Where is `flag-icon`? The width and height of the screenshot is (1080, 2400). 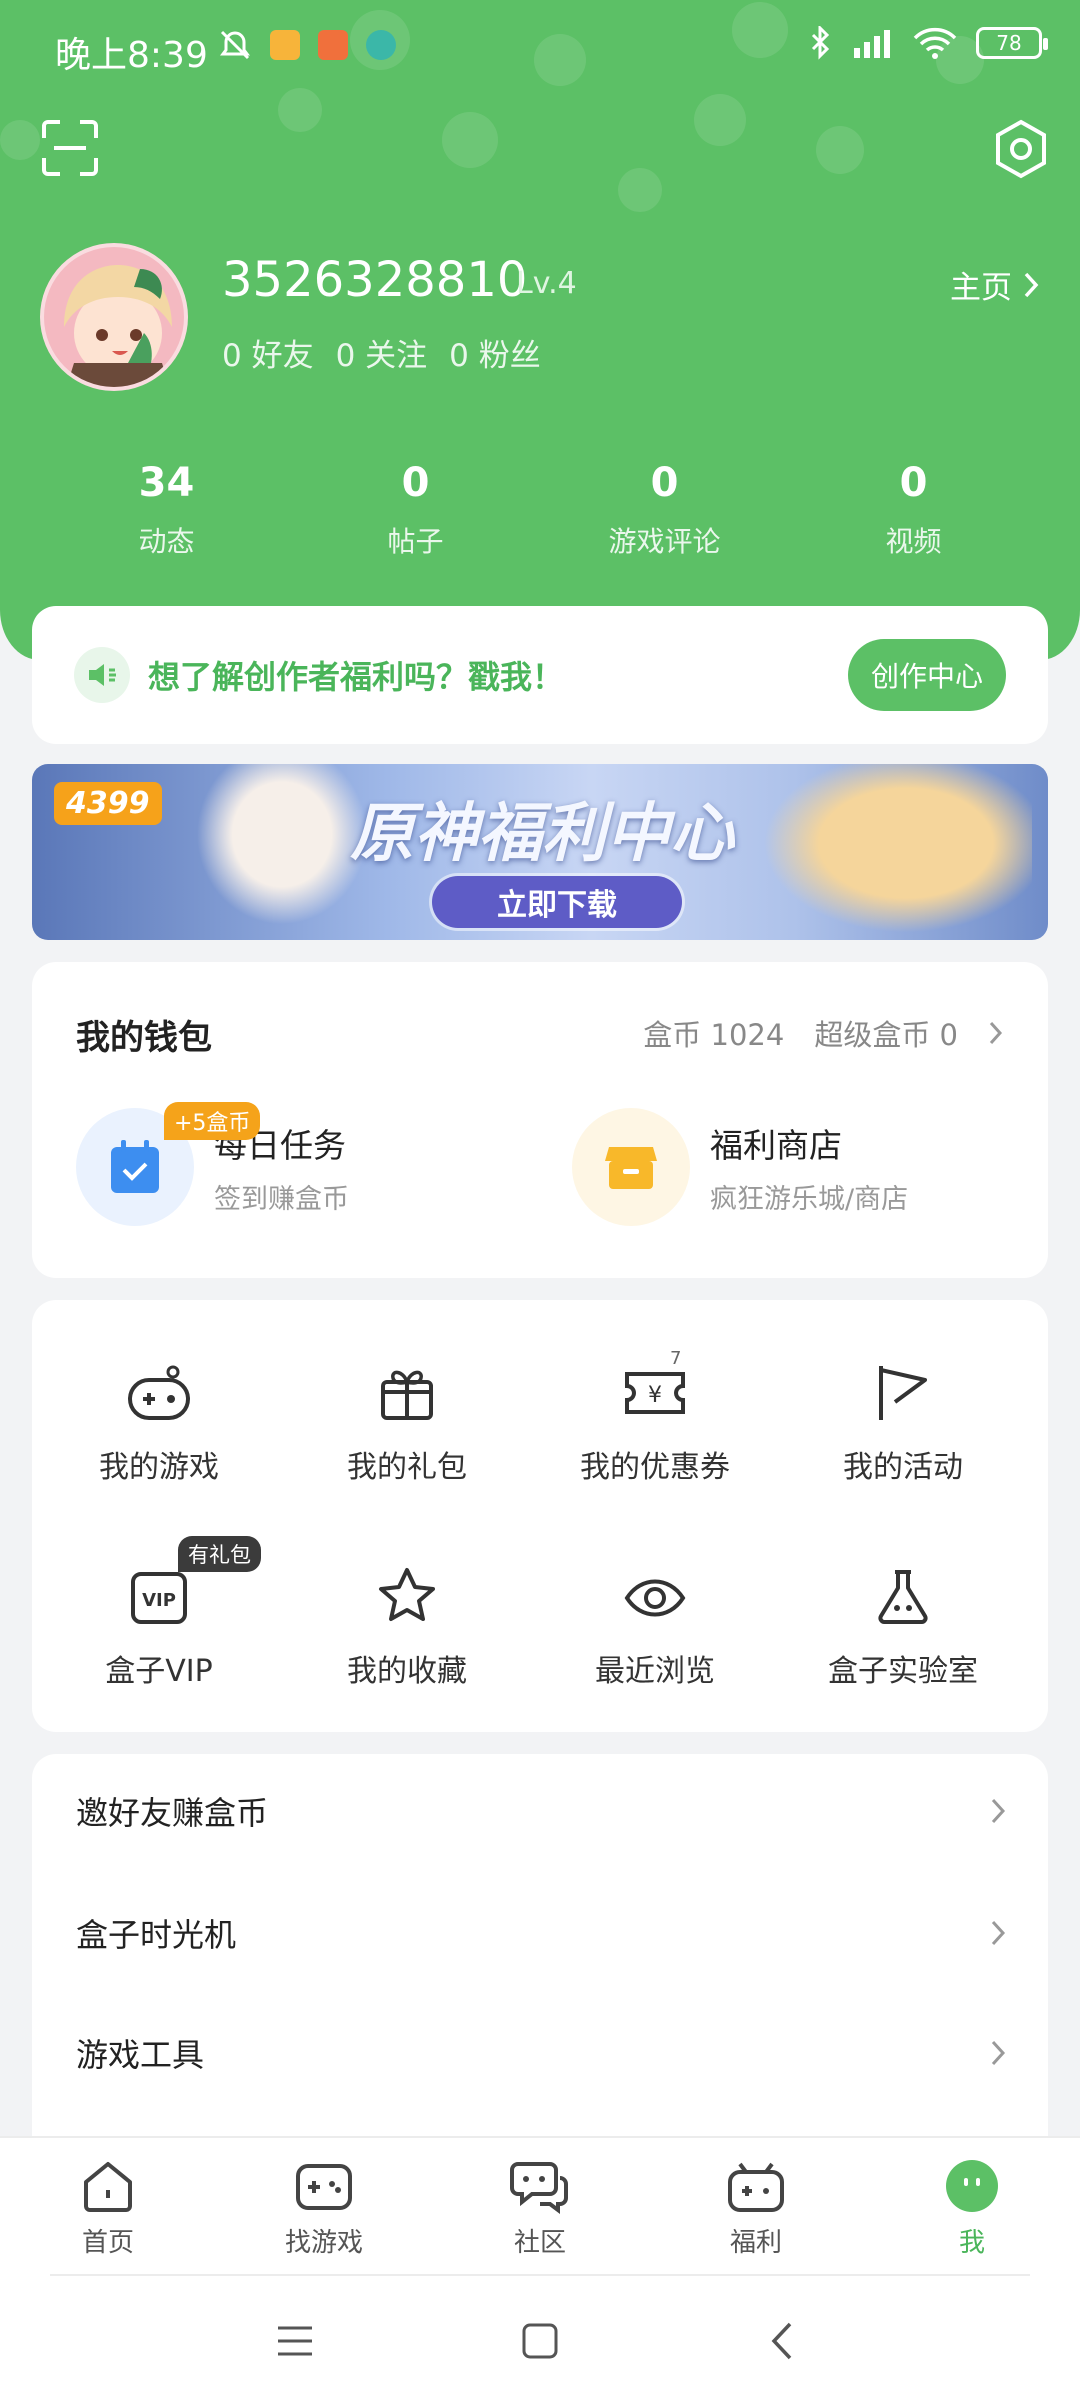
flag-icon is located at coordinates (903, 1393).